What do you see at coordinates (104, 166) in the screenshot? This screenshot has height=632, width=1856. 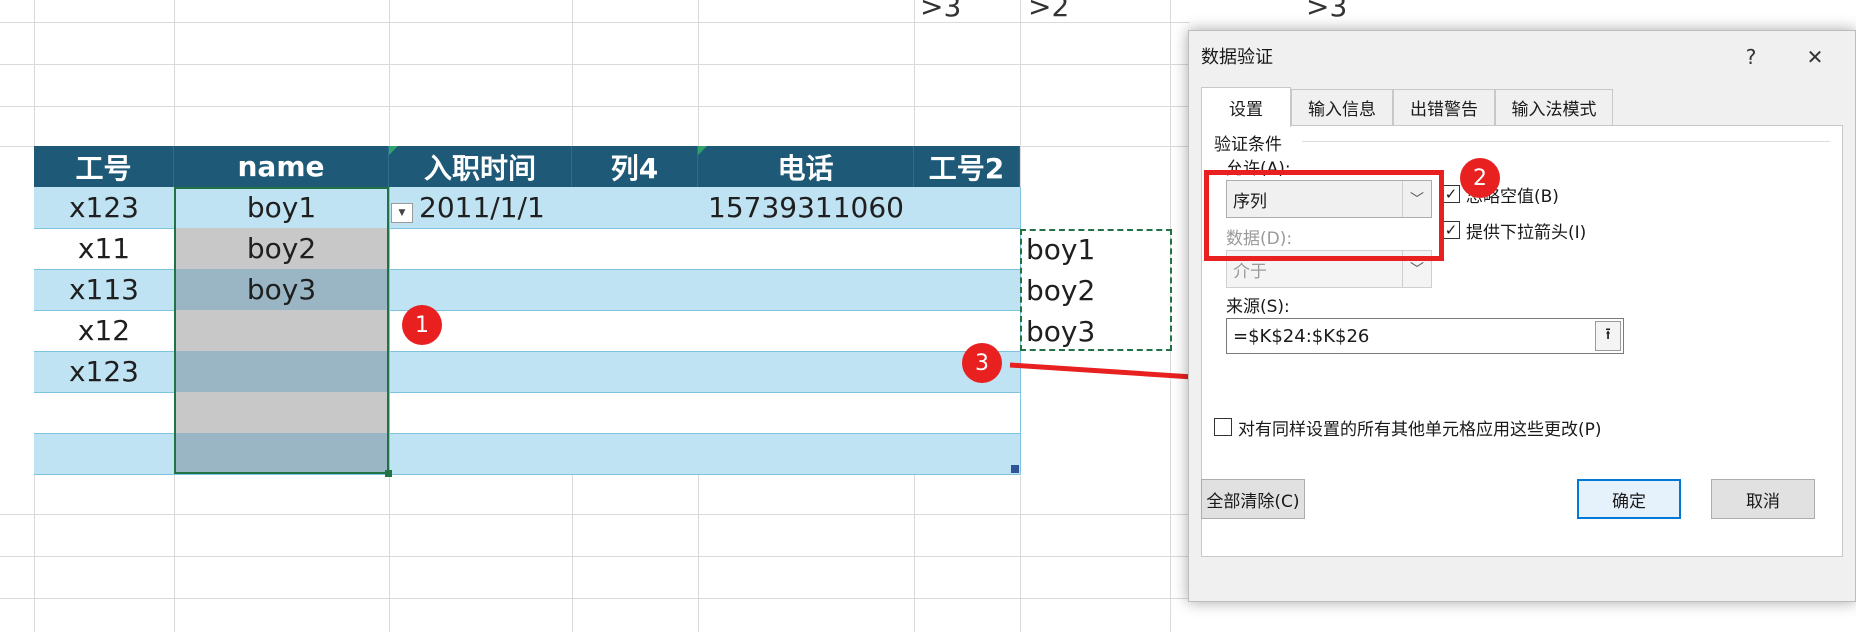 I see `header-cell: 工号` at bounding box center [104, 166].